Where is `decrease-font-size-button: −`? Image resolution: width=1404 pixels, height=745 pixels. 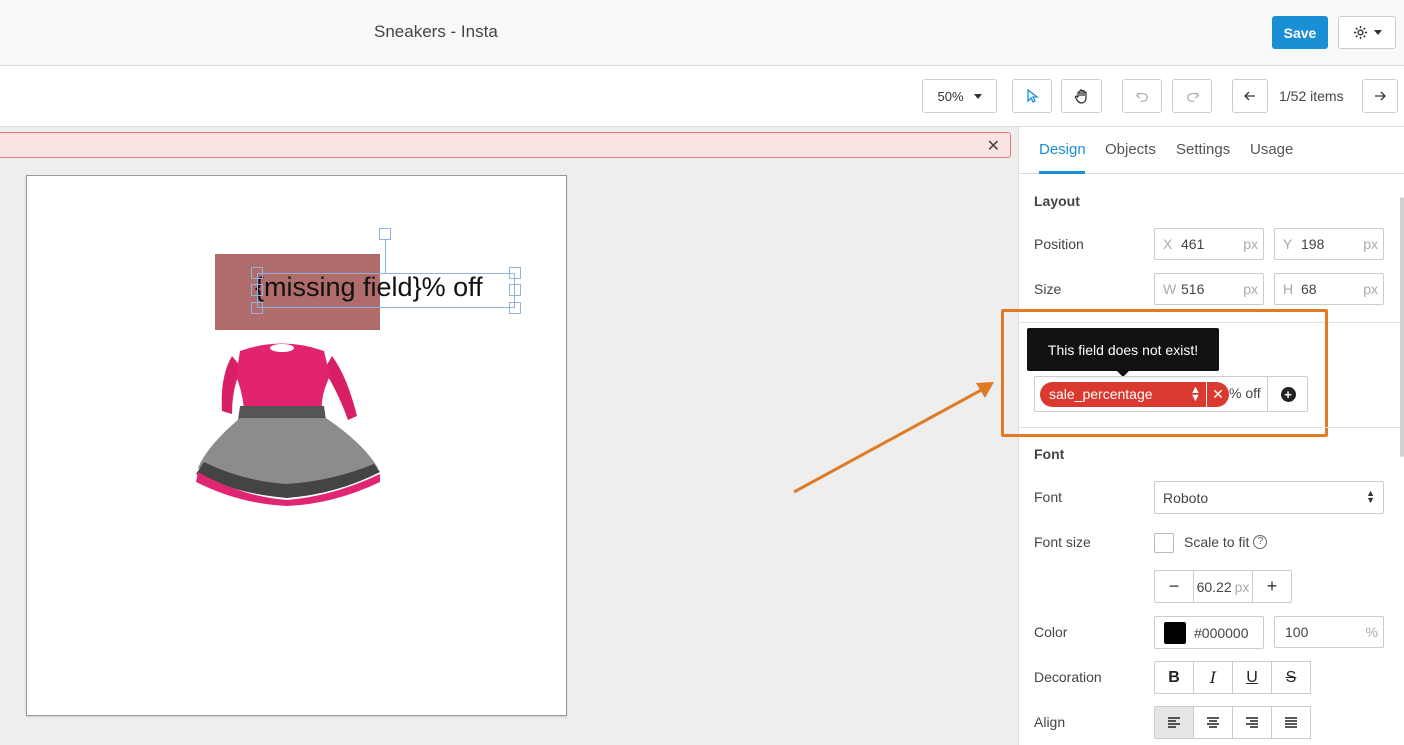 decrease-font-size-button: − is located at coordinates (1174, 586).